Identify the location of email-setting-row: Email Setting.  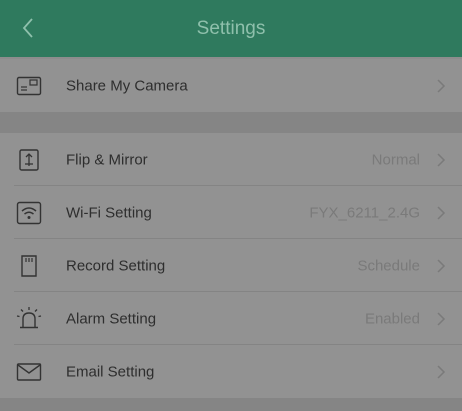
(231, 371).